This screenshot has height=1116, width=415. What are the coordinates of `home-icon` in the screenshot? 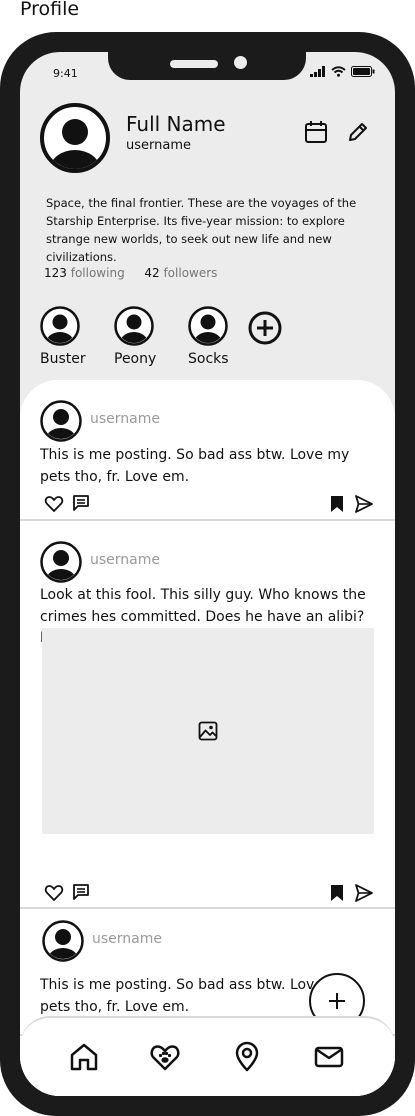 It's located at (84, 1057).